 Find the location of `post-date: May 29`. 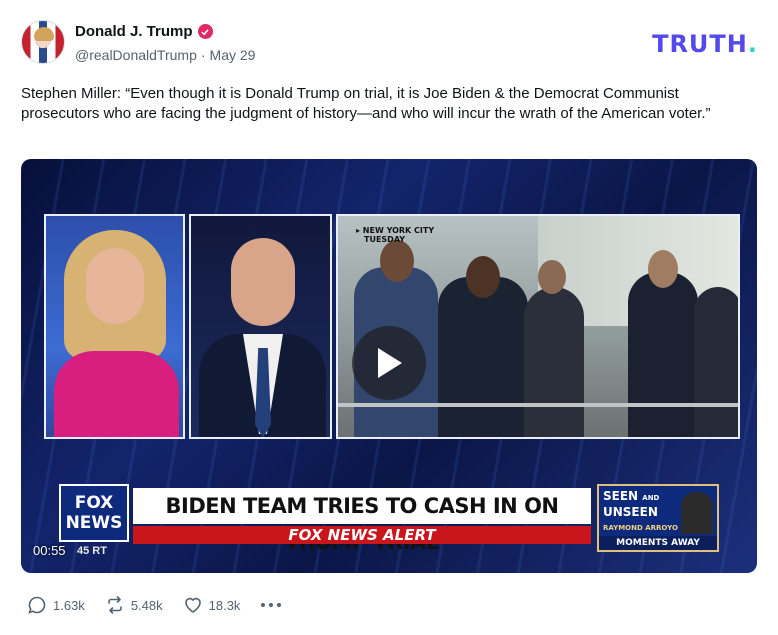

post-date: May 29 is located at coordinates (233, 55).